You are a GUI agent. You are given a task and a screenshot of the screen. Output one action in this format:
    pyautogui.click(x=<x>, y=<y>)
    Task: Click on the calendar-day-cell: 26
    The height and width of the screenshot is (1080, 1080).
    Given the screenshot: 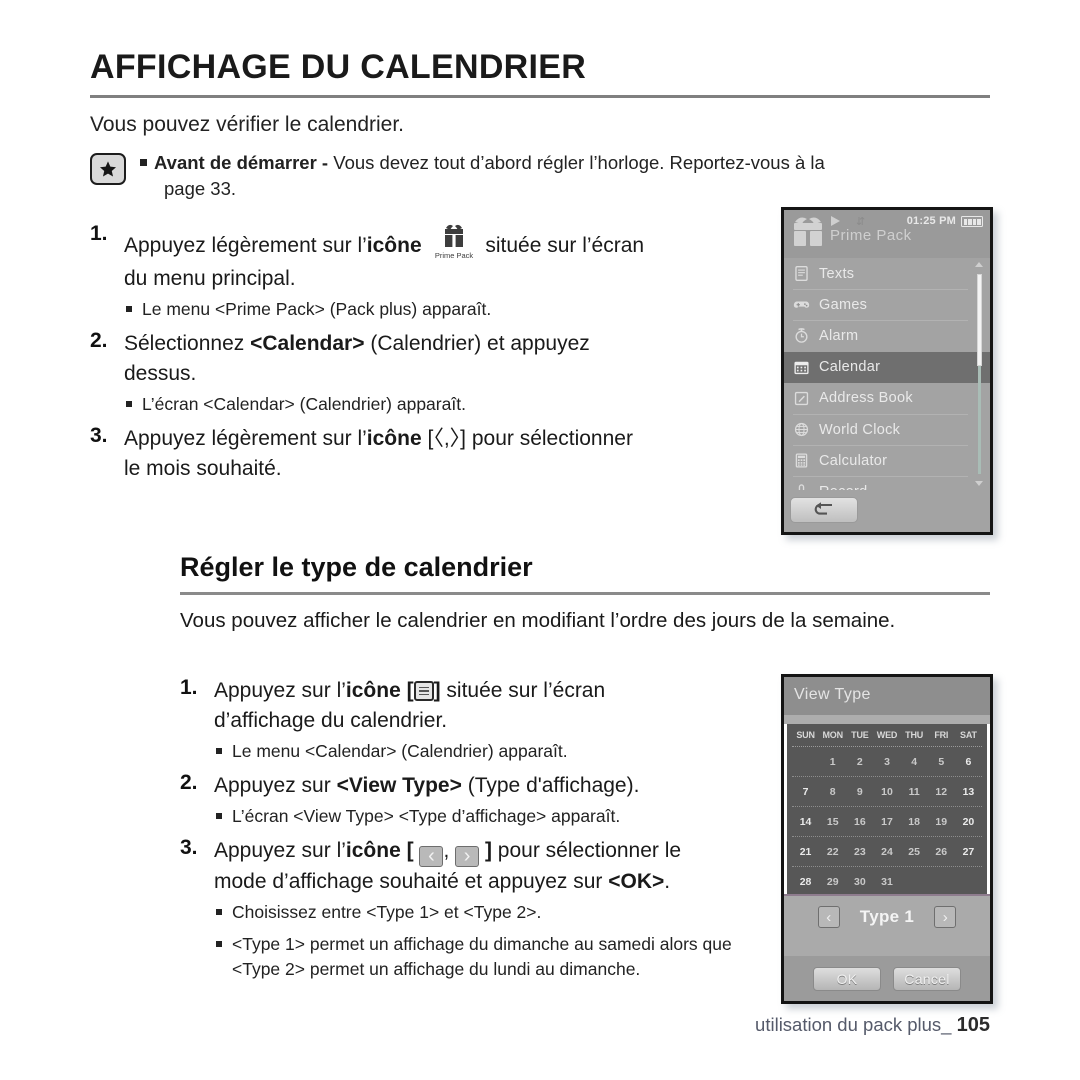 What is the action you would take?
    pyautogui.click(x=941, y=852)
    